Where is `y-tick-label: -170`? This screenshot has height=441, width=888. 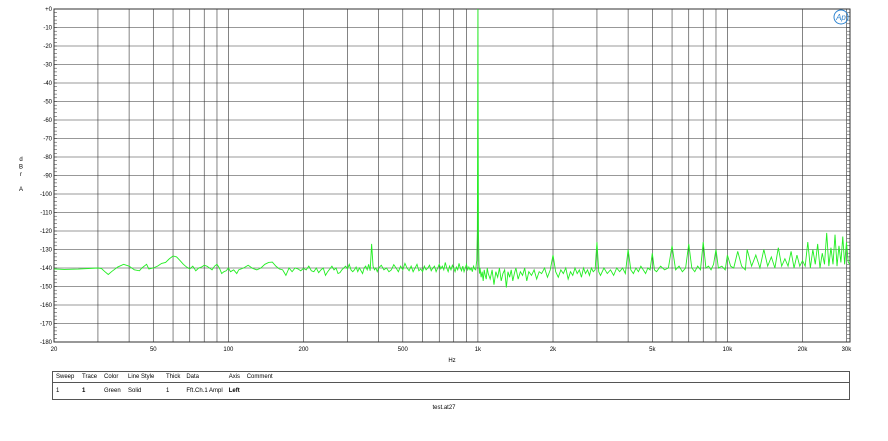 y-tick-label: -170 is located at coordinates (46, 325).